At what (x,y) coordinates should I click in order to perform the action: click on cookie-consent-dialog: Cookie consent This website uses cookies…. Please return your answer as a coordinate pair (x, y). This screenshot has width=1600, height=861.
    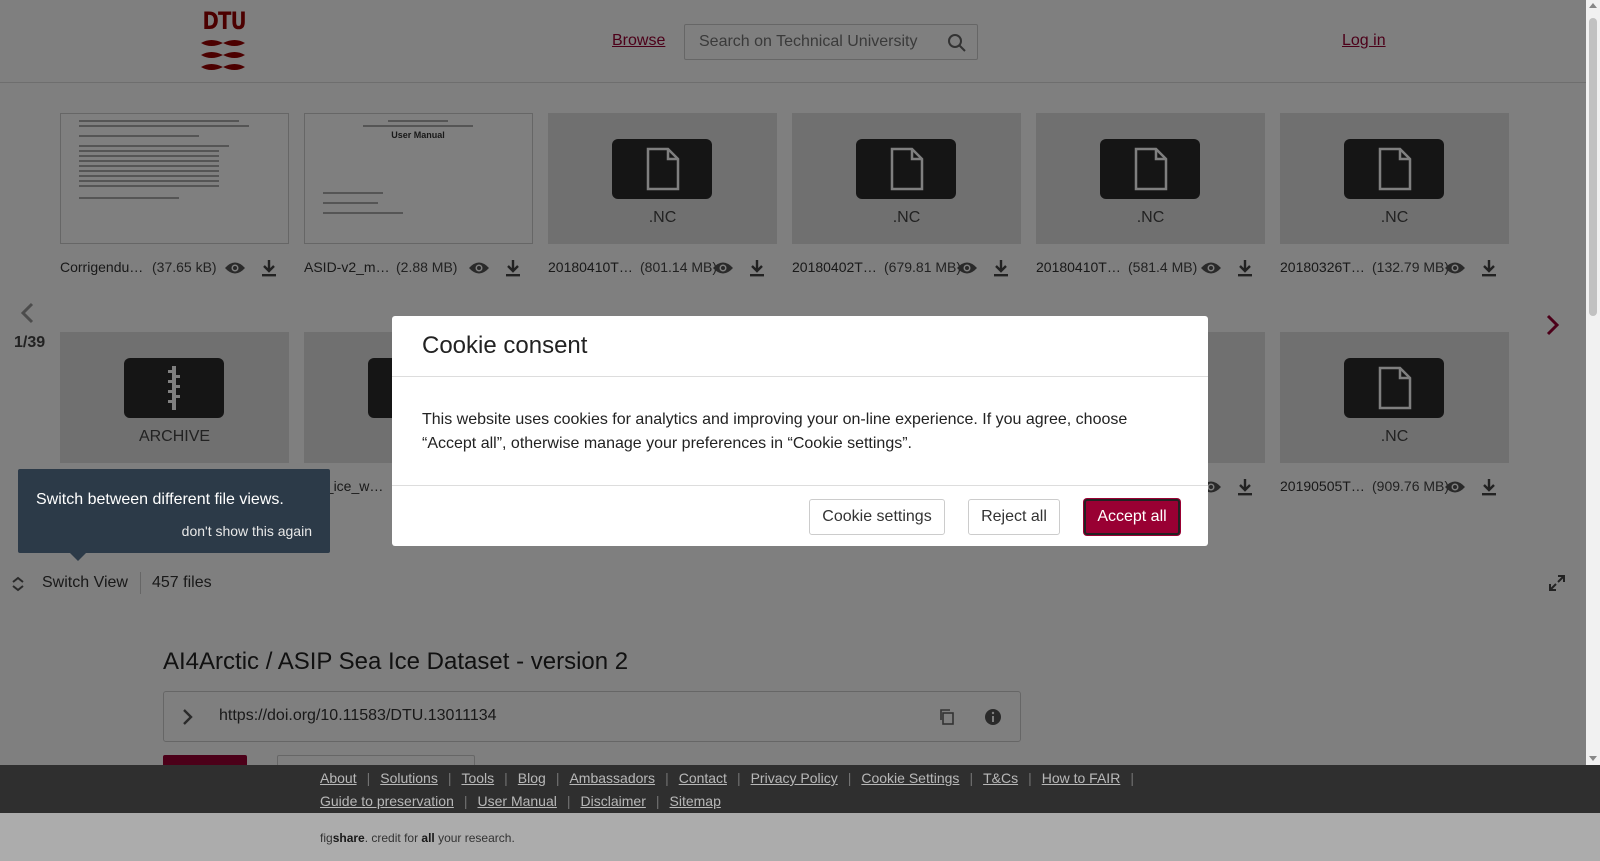
    Looking at the image, I should click on (800, 431).